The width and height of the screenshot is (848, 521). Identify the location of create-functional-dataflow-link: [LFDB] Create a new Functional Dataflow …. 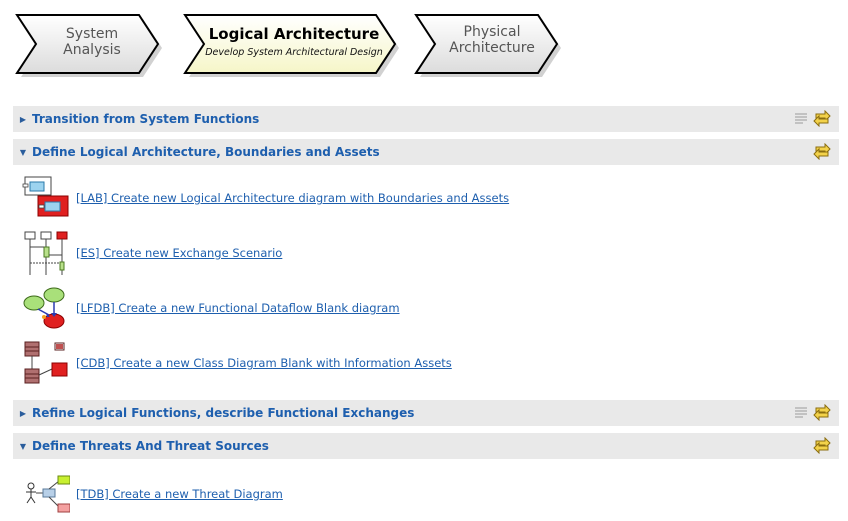
(238, 308).